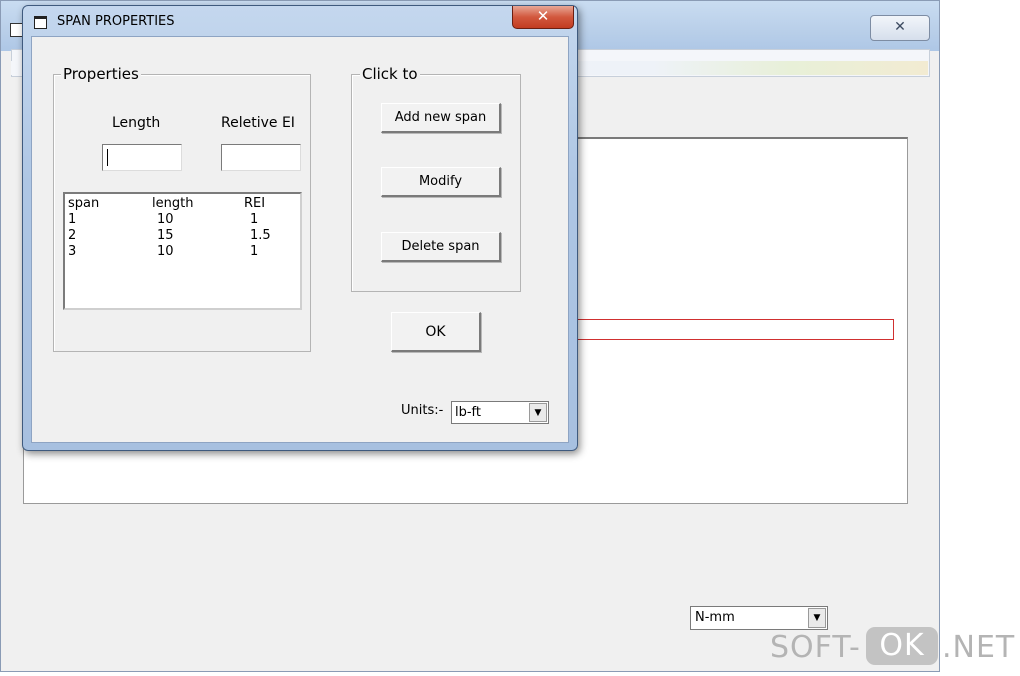 This screenshot has height=676, width=1020. Describe the element at coordinates (142, 157) in the screenshot. I see `length-input` at that location.